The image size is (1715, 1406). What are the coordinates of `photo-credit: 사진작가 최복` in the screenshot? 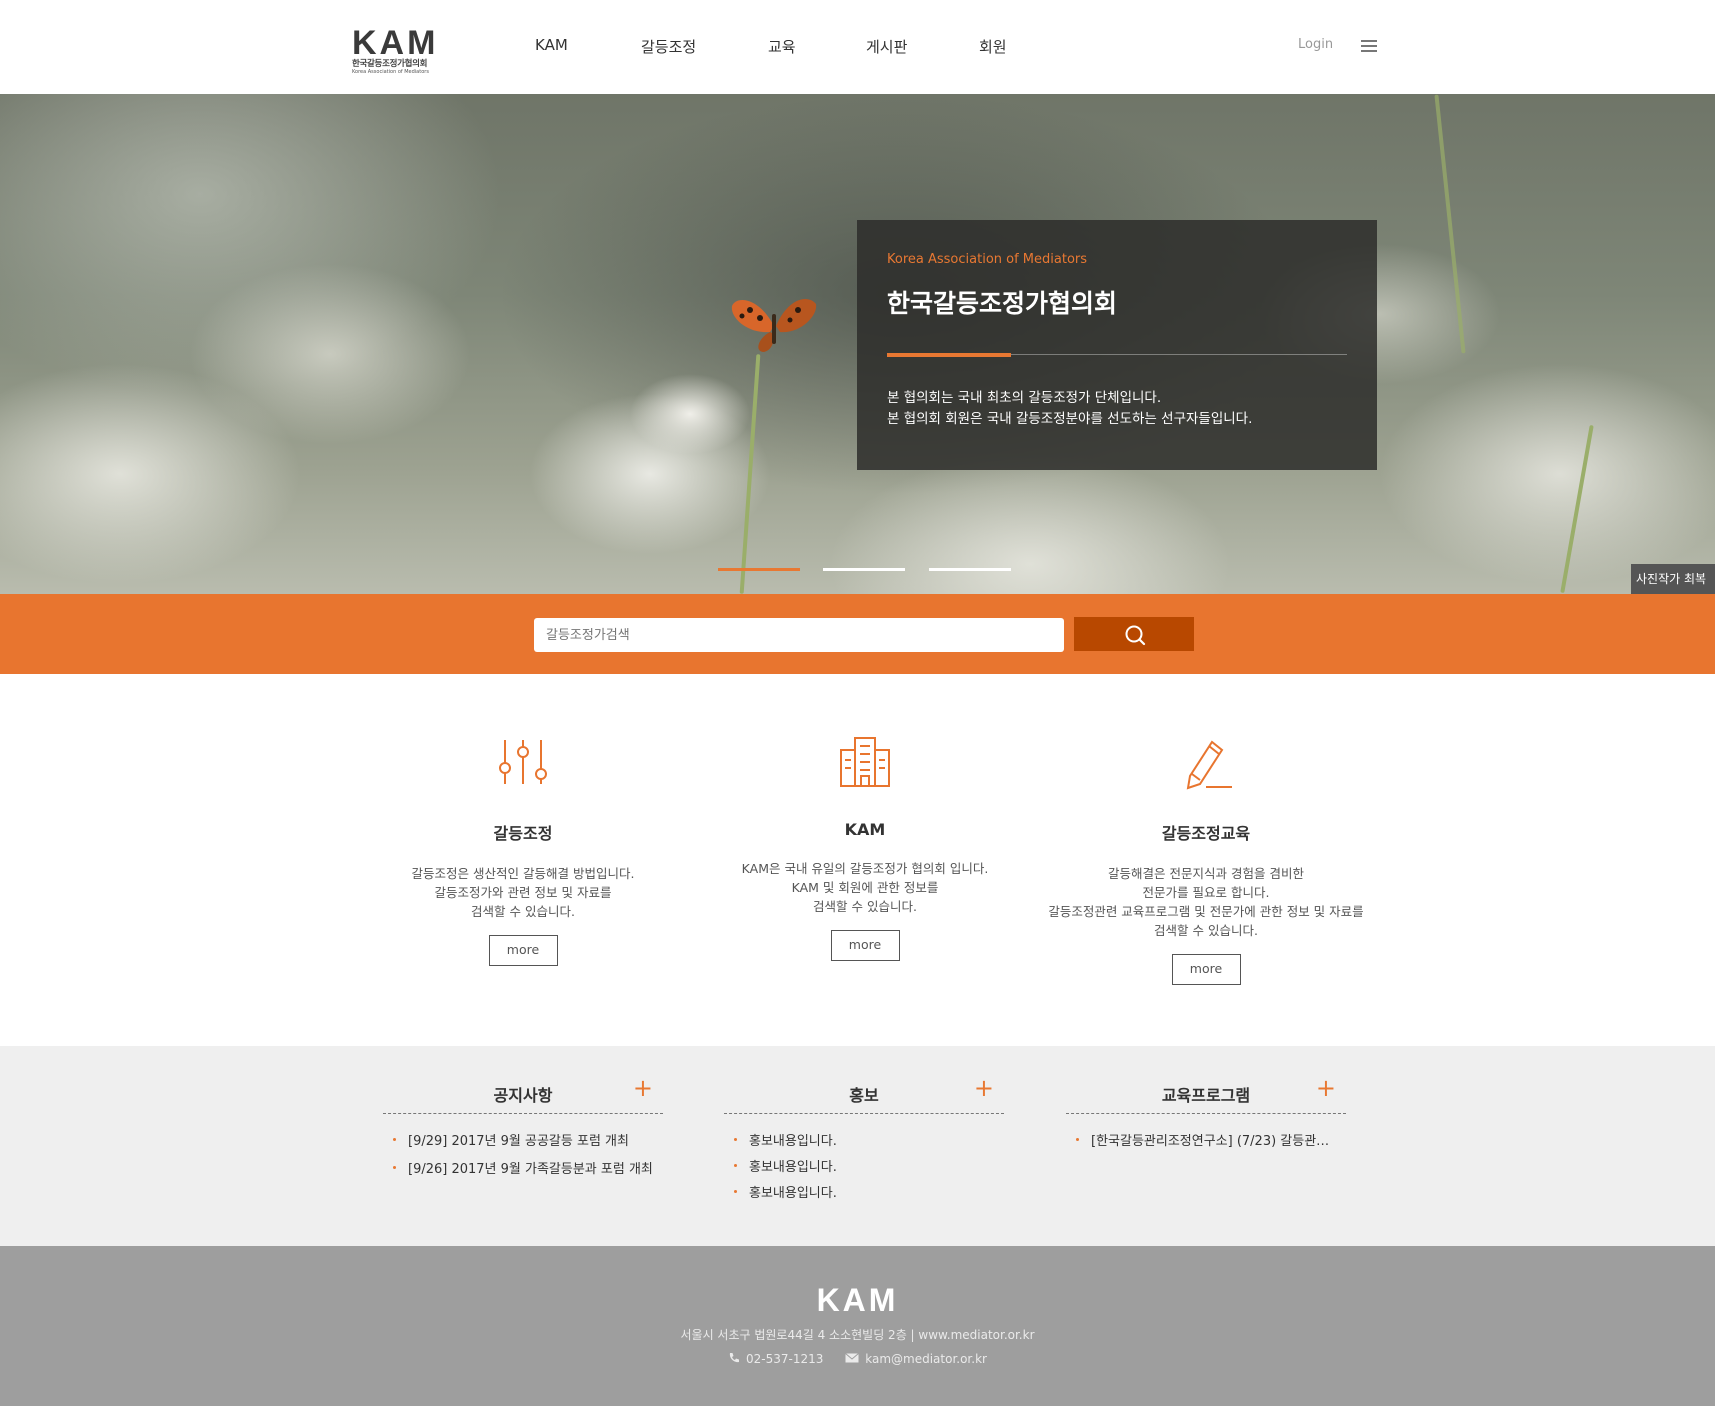 It's located at (1673, 579).